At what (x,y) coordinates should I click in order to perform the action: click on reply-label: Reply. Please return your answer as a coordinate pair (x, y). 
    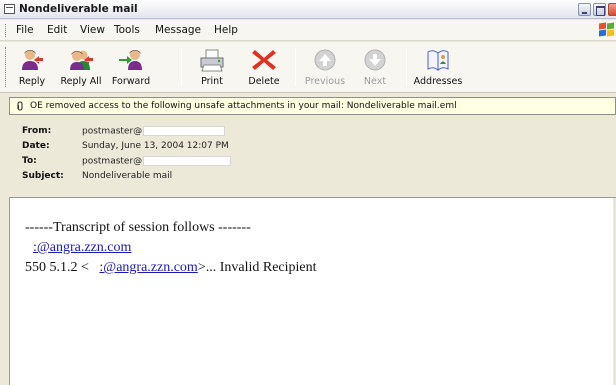
    Looking at the image, I should click on (32, 81).